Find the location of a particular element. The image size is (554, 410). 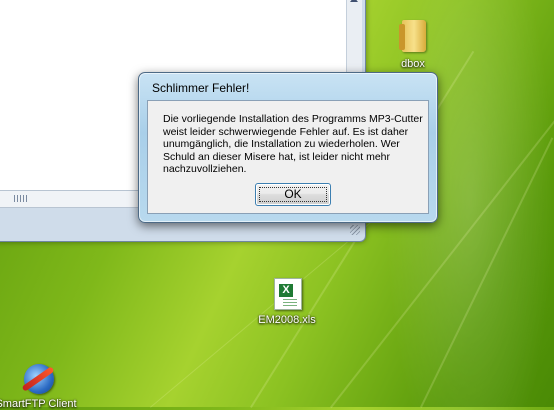

resize-grip-icon is located at coordinates (355, 230).